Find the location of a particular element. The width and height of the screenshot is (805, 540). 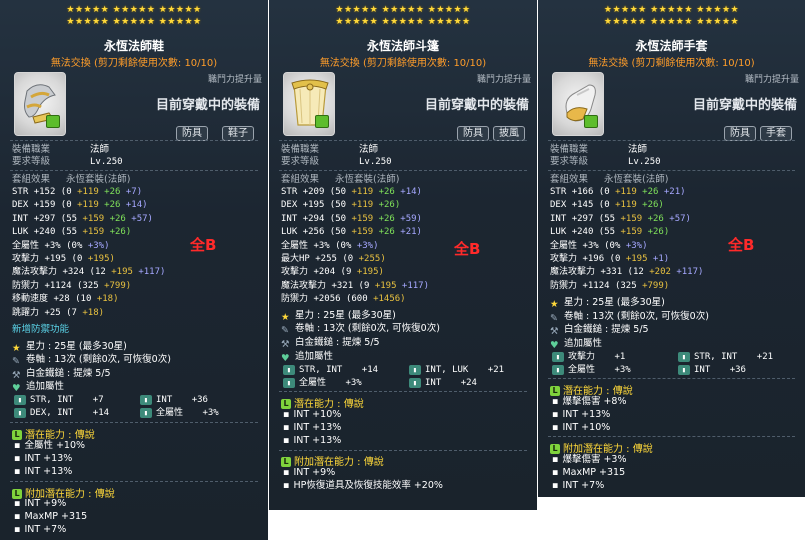

stat-row: 魔法攻擊力 +331 (12 +202 +117) is located at coordinates (626, 272).